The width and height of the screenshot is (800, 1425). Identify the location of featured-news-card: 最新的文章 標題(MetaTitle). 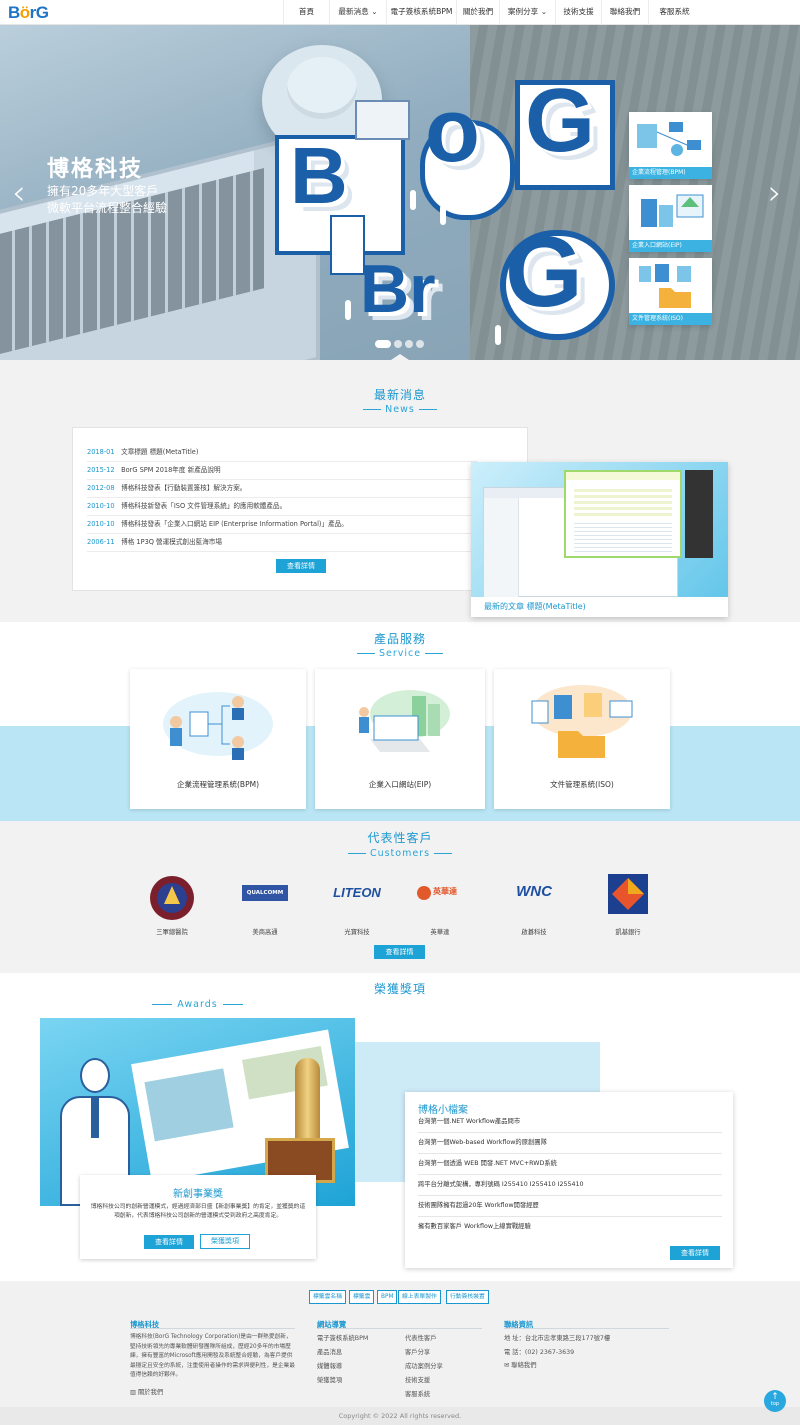
(599, 539).